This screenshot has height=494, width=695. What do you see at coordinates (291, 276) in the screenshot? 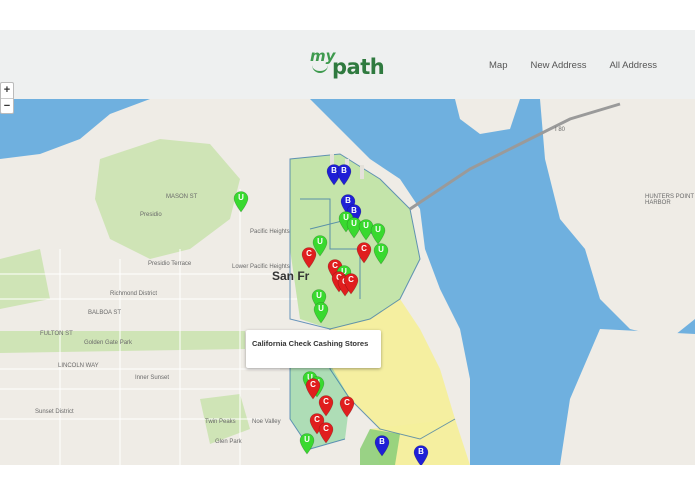
I see `city-label: San Fr` at bounding box center [291, 276].